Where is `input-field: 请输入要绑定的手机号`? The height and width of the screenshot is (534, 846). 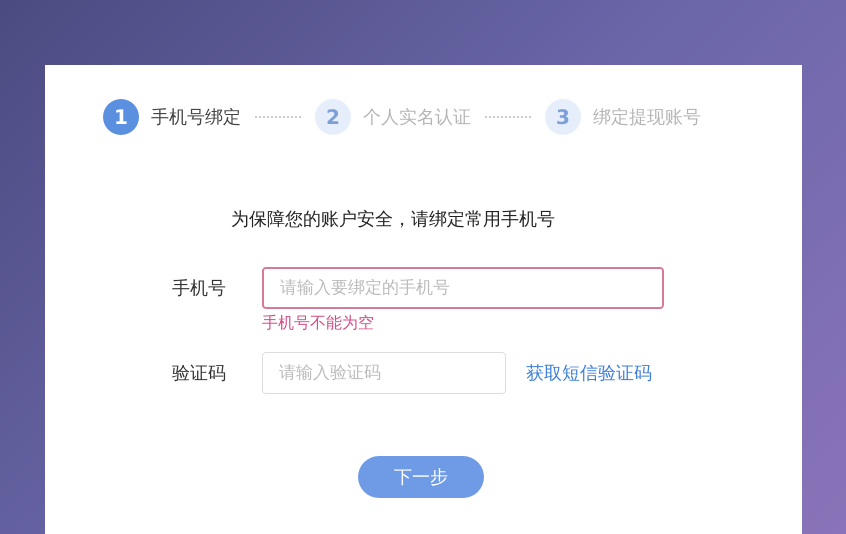 input-field: 请输入要绑定的手机号 is located at coordinates (463, 288).